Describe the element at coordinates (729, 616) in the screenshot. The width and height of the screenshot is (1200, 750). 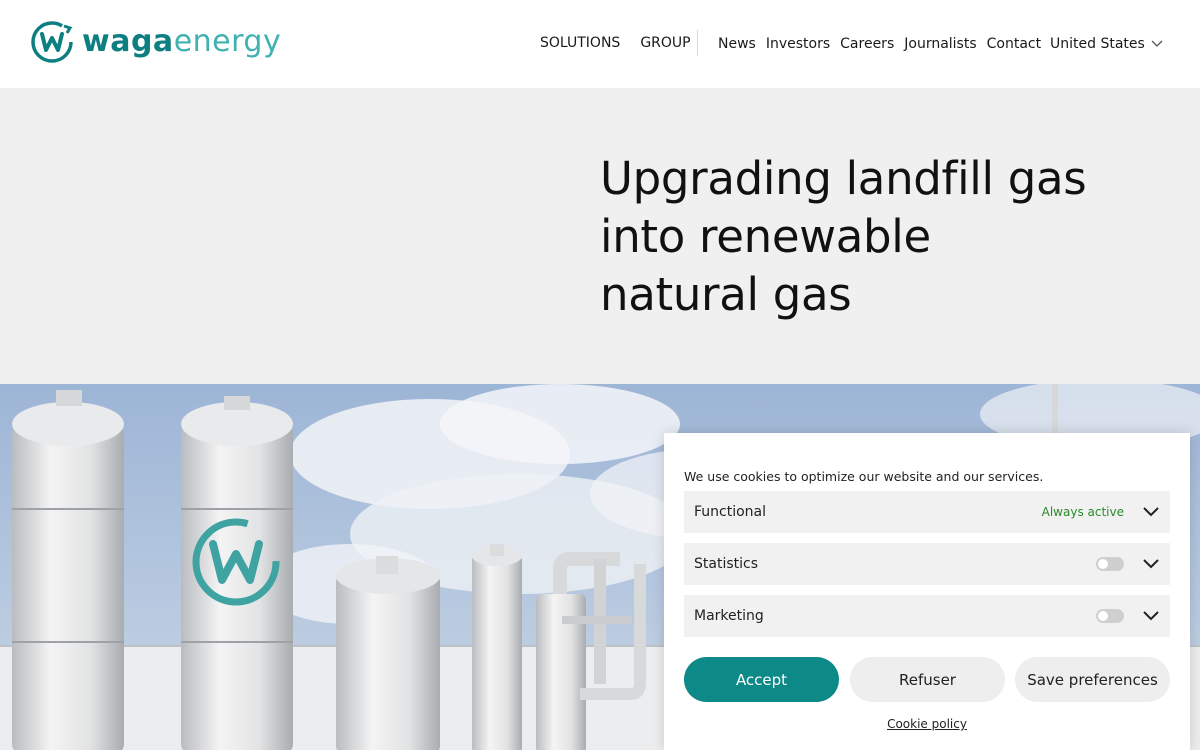
I see `category-label: Marketing` at that location.